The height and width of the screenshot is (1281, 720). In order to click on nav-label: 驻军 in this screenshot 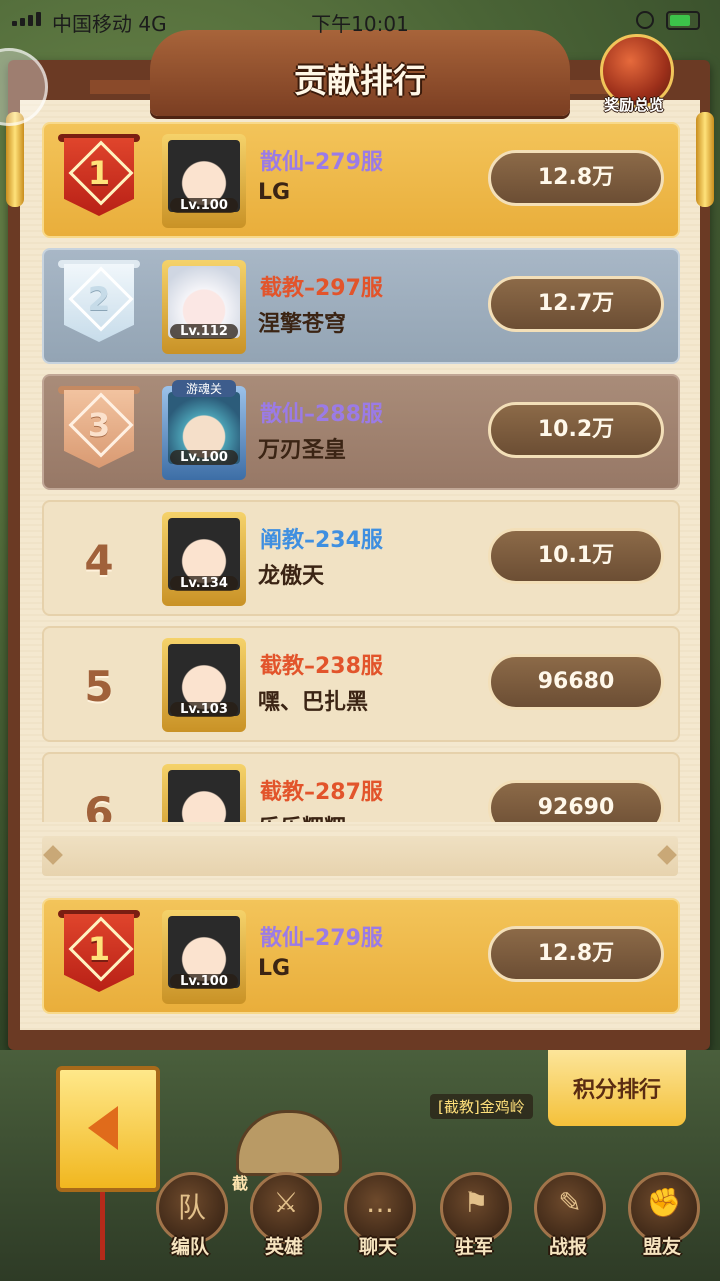, I will do `click(473, 1247)`.